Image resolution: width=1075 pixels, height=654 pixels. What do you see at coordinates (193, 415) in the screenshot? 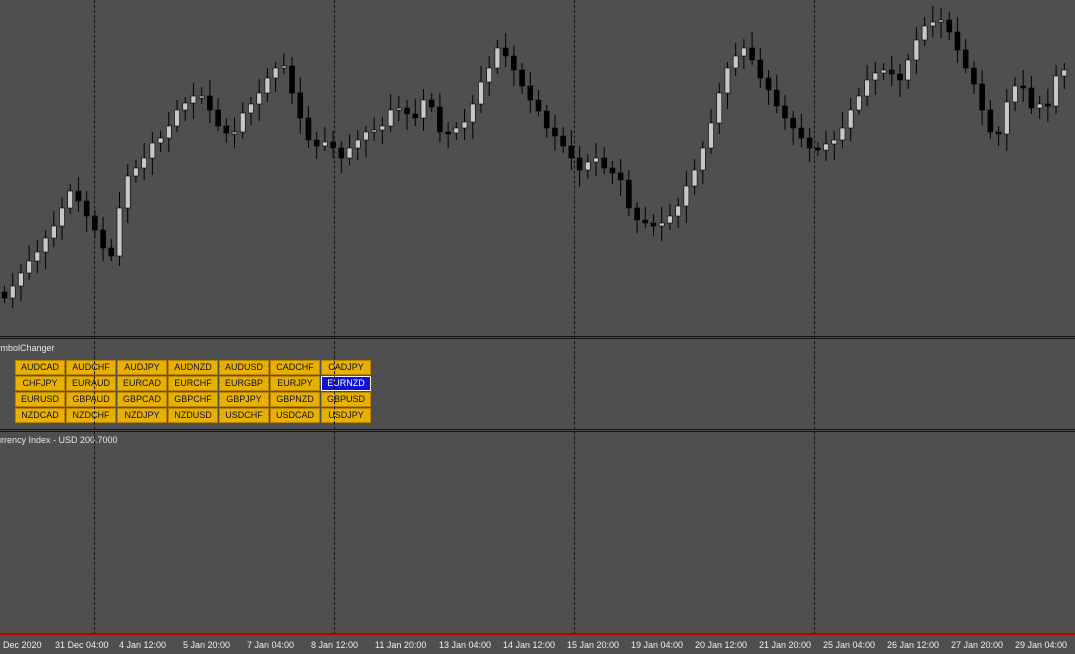
I see `symbol-button-nzdusd: NZDUSD` at bounding box center [193, 415].